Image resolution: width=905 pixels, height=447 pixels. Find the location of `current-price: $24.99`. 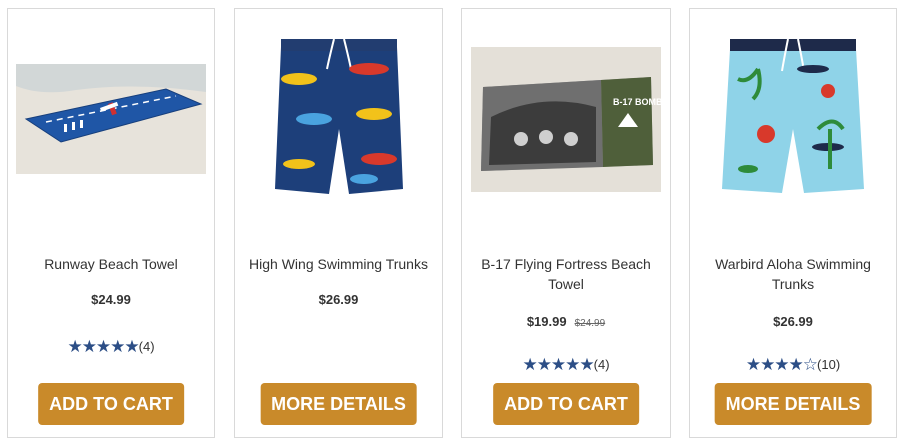

current-price: $24.99 is located at coordinates (111, 299).